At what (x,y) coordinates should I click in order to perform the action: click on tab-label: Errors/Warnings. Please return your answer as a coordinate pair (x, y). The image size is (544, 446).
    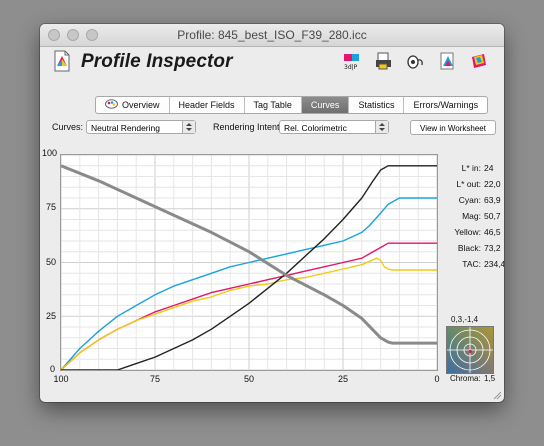
    Looking at the image, I should click on (446, 105).